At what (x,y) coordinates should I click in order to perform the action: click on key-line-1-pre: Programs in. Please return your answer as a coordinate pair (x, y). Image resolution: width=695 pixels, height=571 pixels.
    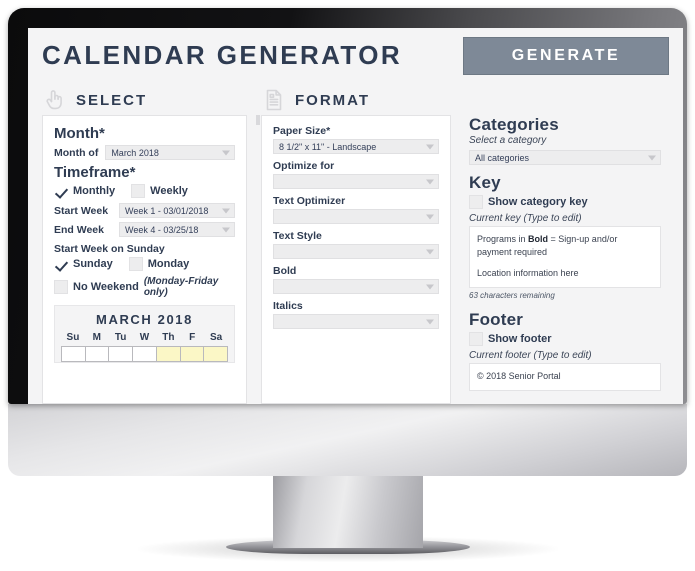
    Looking at the image, I should click on (503, 239).